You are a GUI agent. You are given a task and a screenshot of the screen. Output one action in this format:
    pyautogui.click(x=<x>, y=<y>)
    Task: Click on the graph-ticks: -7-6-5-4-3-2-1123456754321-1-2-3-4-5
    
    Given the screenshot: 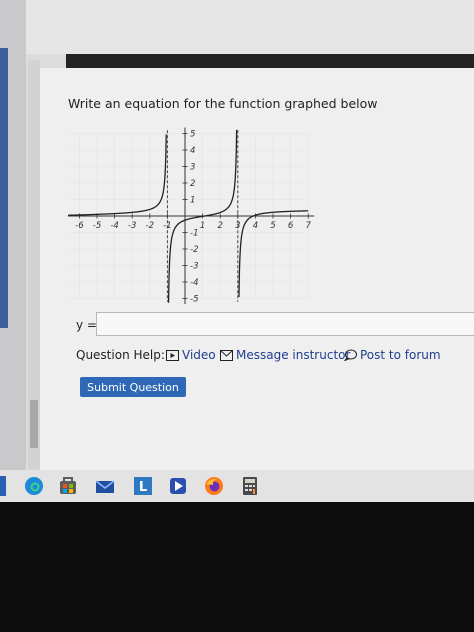 What is the action you would take?
    pyautogui.click(x=193, y=217)
    